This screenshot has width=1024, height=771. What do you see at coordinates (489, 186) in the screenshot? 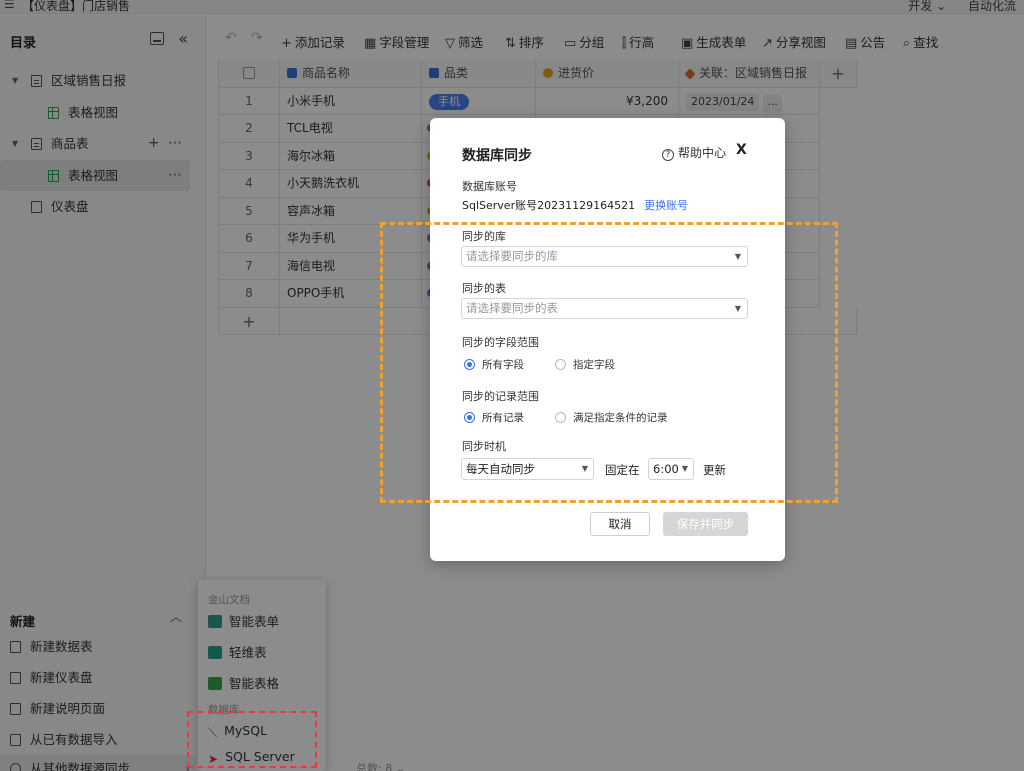
I see `account-label: 数据库账号` at bounding box center [489, 186].